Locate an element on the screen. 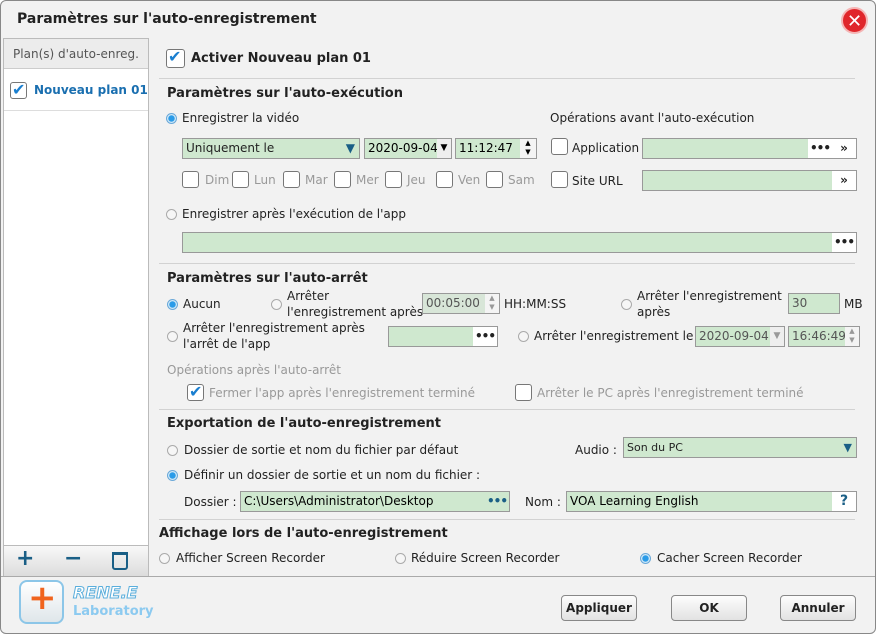 The height and width of the screenshot is (634, 876). audio-value: Son du PC is located at coordinates (655, 447).